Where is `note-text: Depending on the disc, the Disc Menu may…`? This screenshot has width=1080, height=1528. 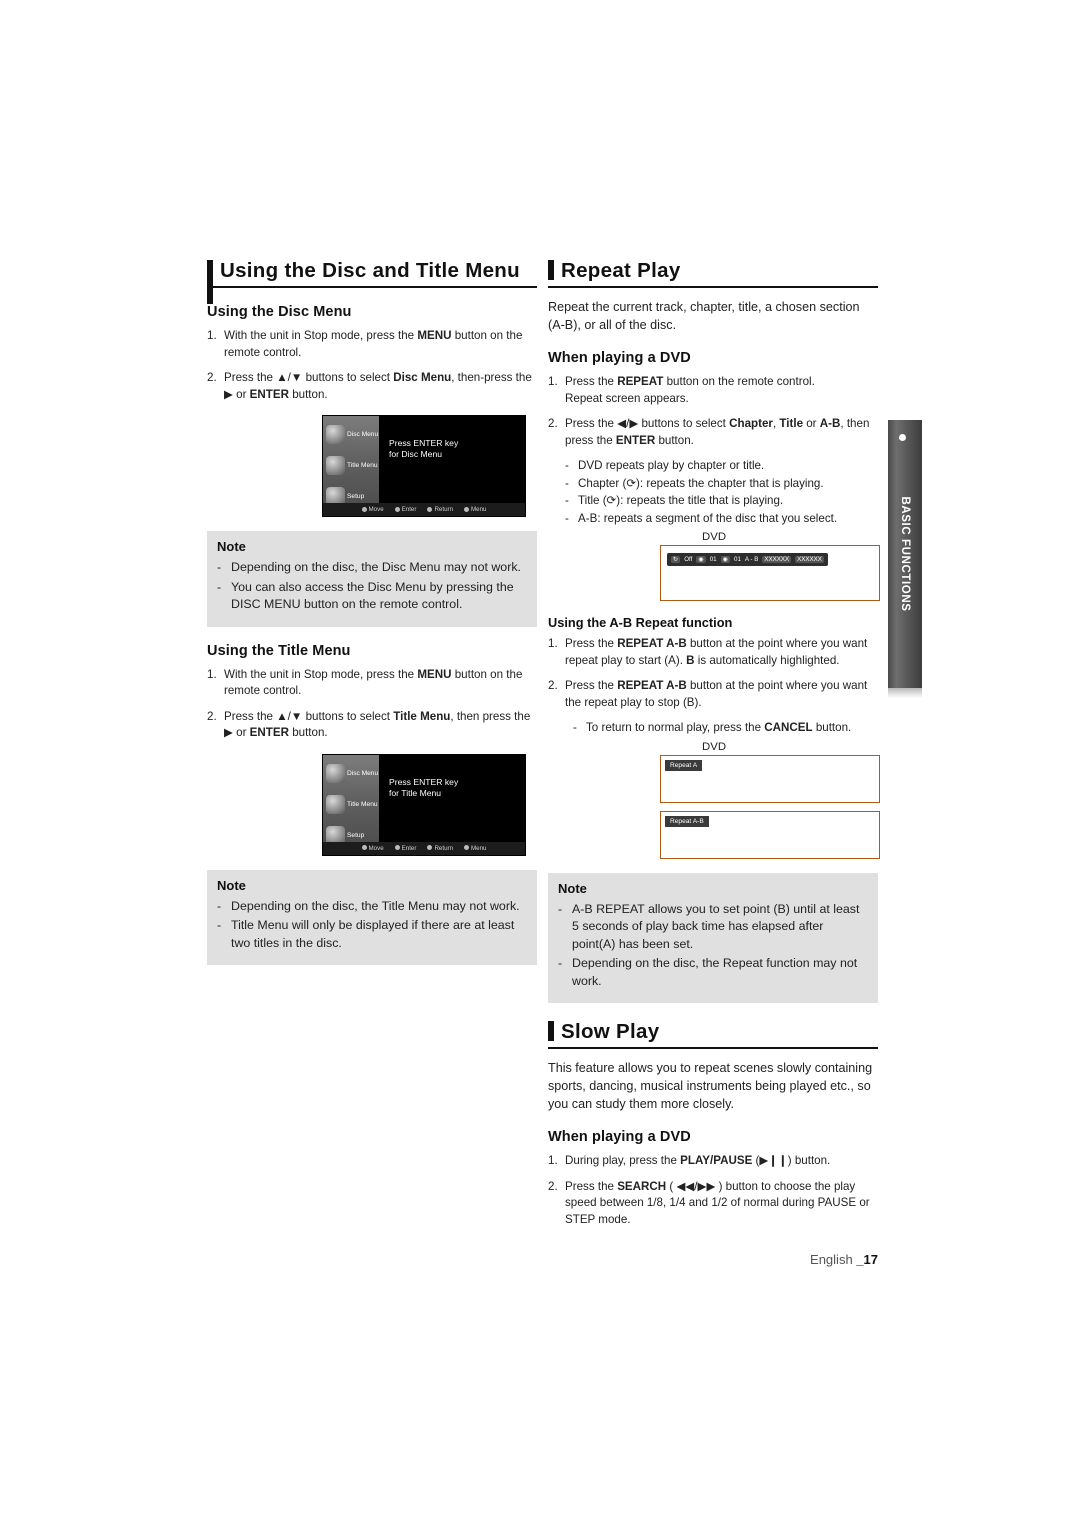
note-text: Depending on the disc, the Disc Menu may… is located at coordinates (376, 567).